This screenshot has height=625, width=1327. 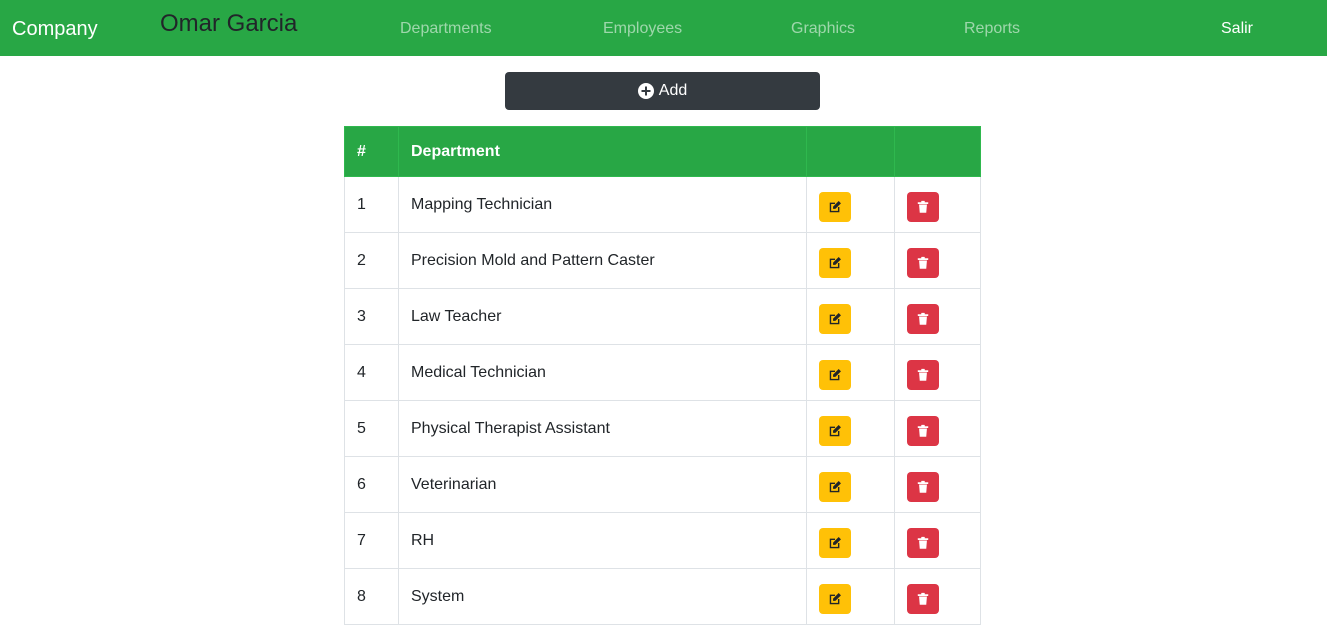 I want to click on table-row: 7 RH, so click(x=662, y=540).